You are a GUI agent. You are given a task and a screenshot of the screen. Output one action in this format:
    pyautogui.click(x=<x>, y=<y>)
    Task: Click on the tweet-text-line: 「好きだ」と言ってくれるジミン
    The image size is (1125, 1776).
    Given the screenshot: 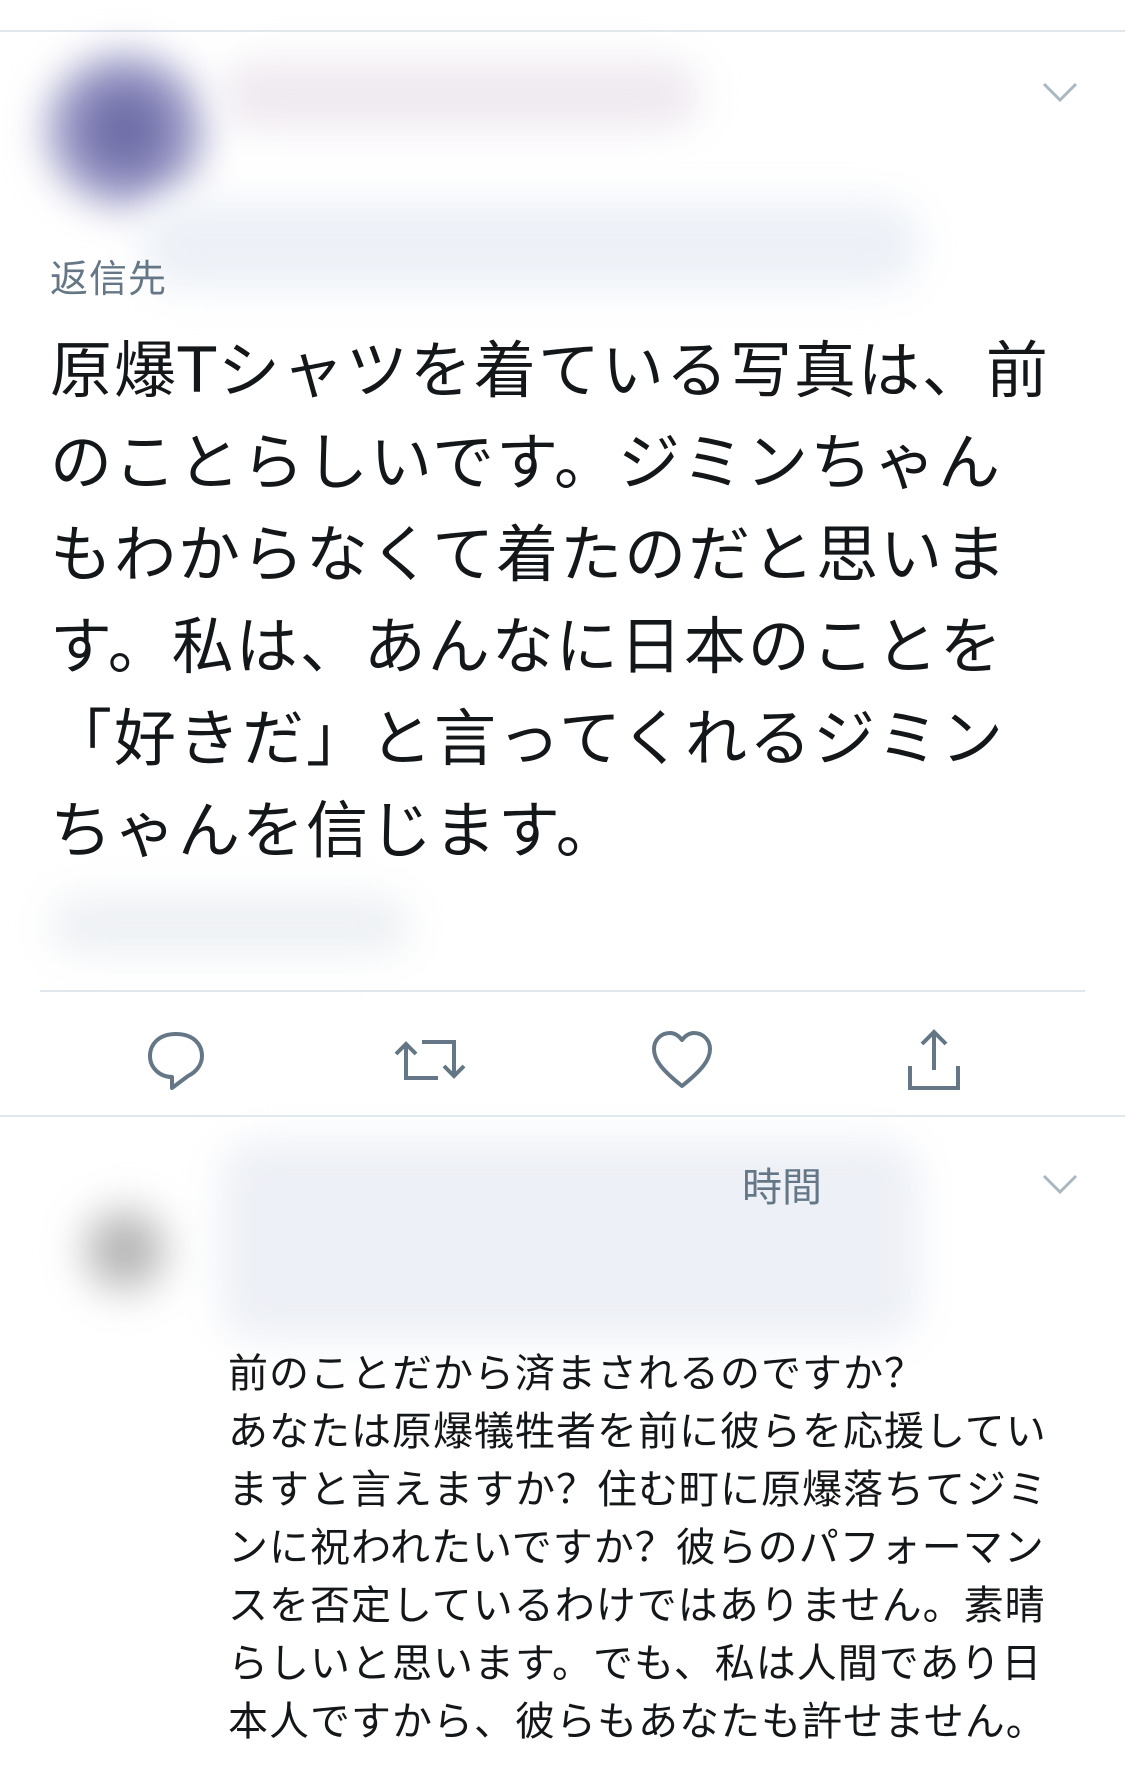 What is the action you would take?
    pyautogui.click(x=528, y=738)
    